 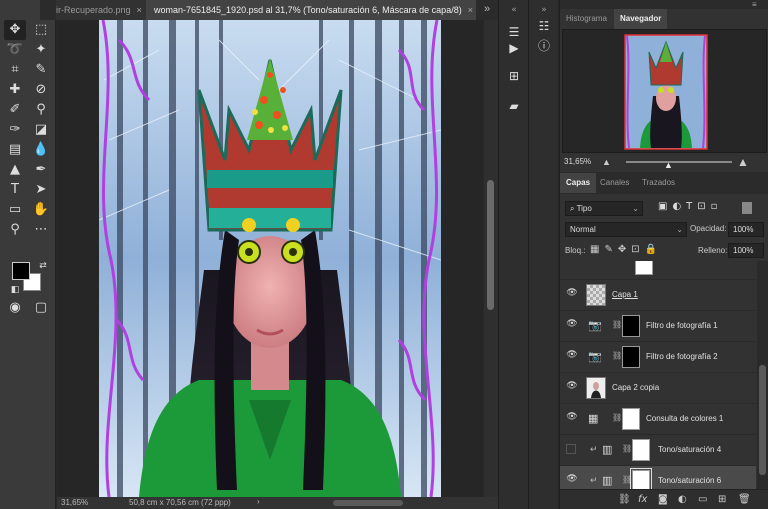 What do you see at coordinates (514, 10) in the screenshot?
I see `collapse-icon: «` at bounding box center [514, 10].